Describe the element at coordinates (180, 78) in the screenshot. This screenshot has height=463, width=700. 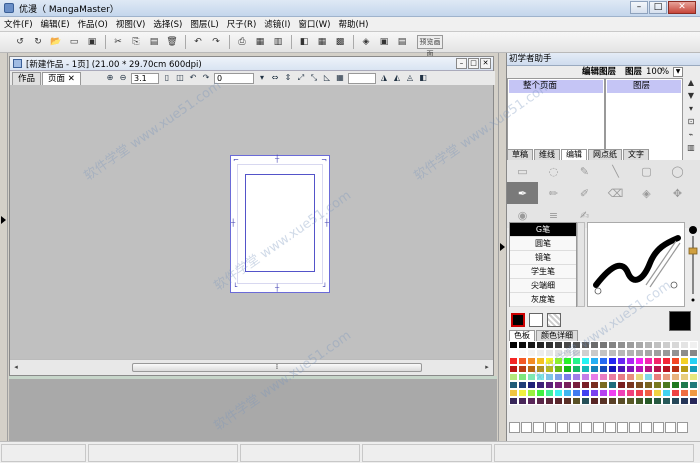
I see `fit-width-icon: ◫` at that location.